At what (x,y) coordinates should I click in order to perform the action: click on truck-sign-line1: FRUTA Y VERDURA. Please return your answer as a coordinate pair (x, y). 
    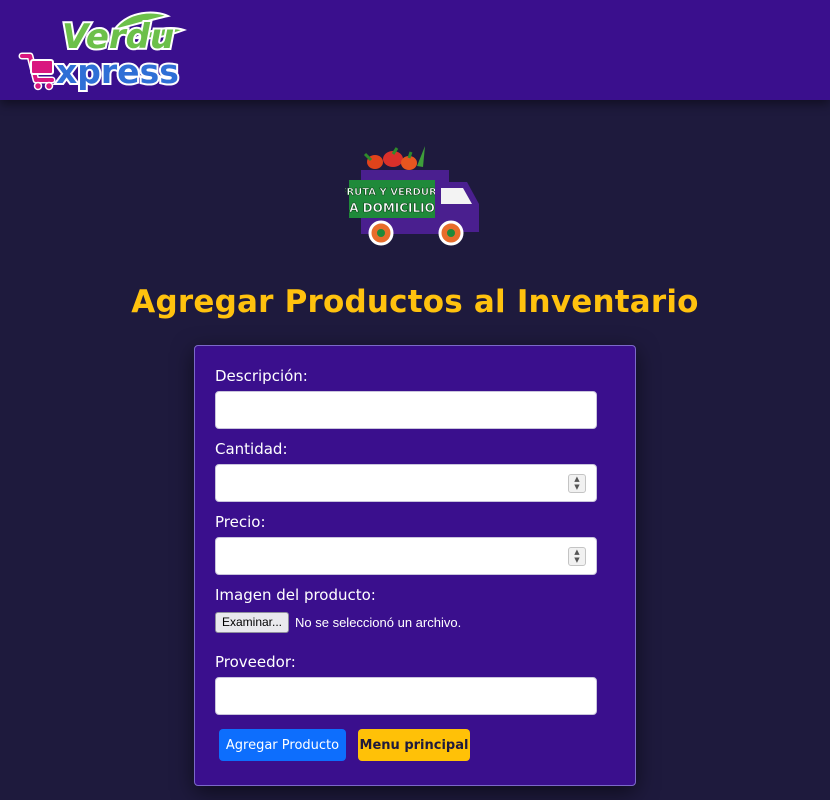
    Looking at the image, I should click on (395, 192).